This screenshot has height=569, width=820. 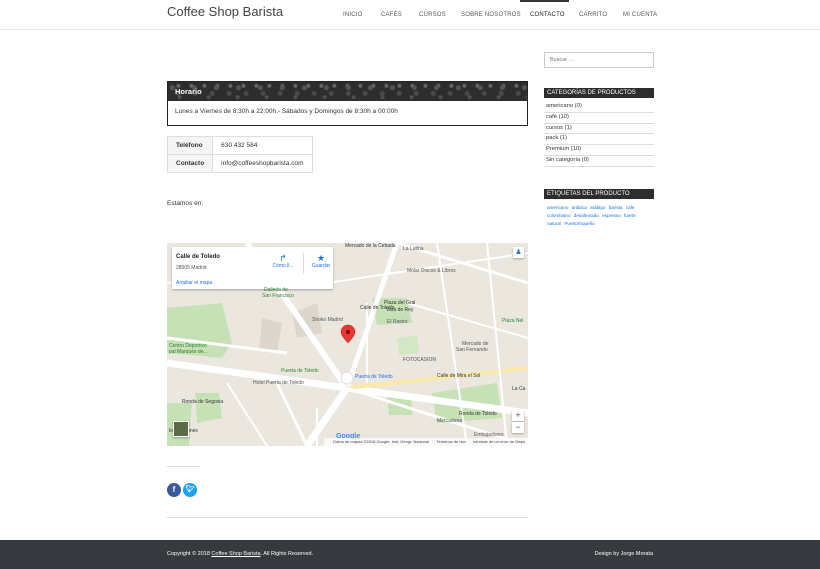 What do you see at coordinates (599, 118) in the screenshot?
I see `list-item: café (10)` at bounding box center [599, 118].